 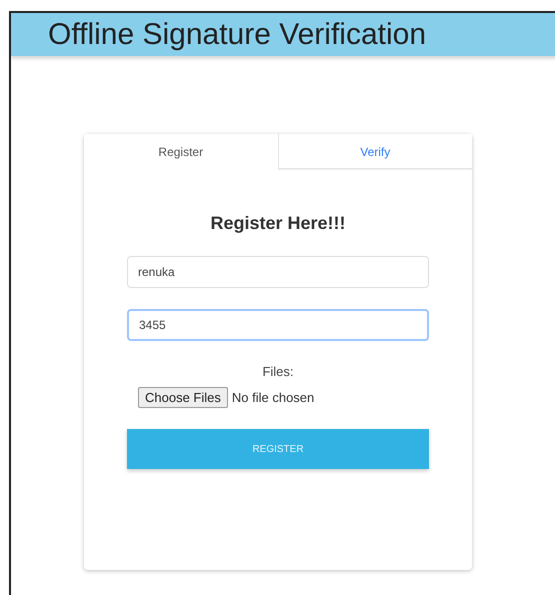 What do you see at coordinates (183, 397) in the screenshot?
I see `choose-files-button: Choose Files` at bounding box center [183, 397].